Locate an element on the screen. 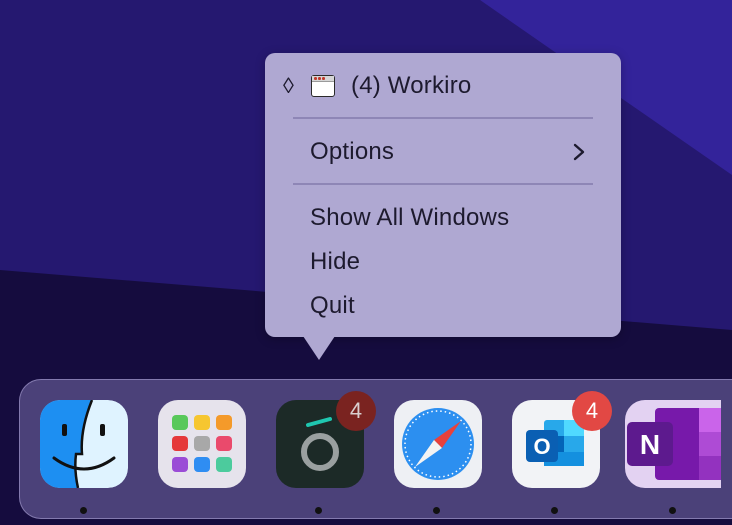 The width and height of the screenshot is (732, 525). minimized-diamond-icon: ◊ is located at coordinates (289, 85).